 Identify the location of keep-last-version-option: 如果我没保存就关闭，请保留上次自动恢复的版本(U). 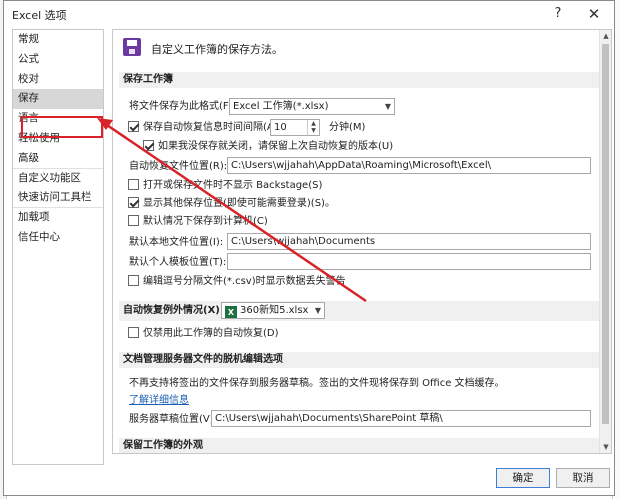
(268, 147).